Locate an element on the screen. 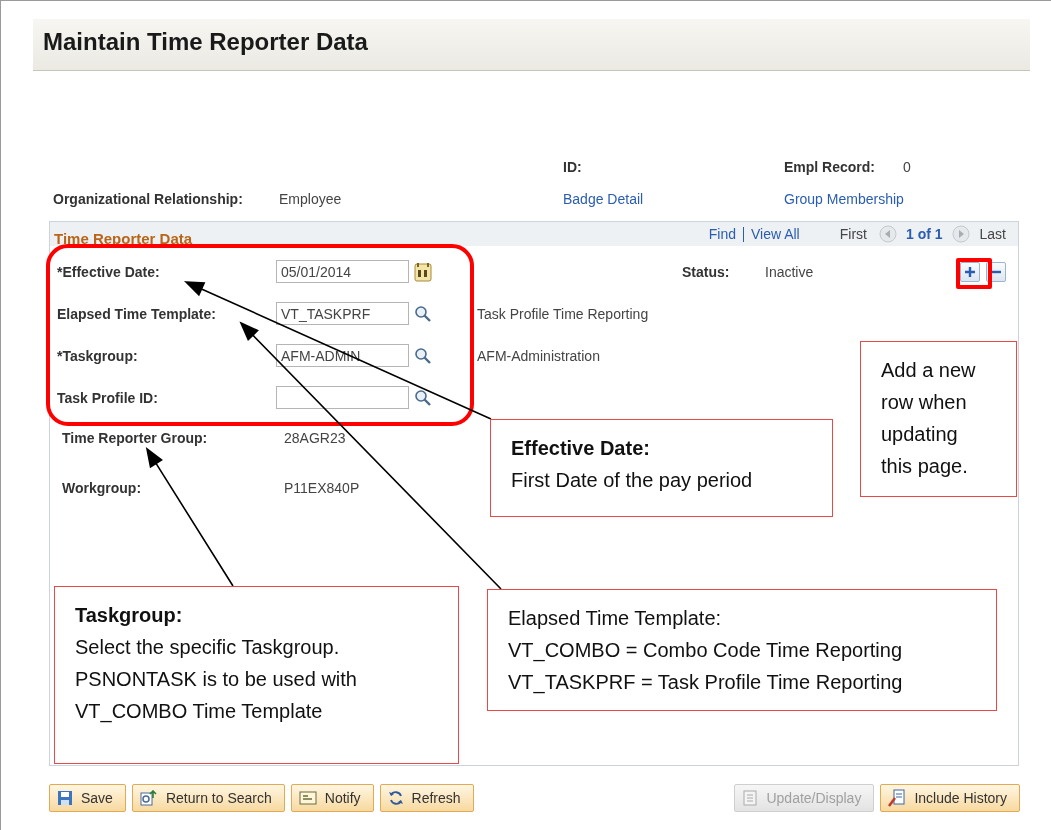 The image size is (1051, 830). notify-button: Notify is located at coordinates (332, 798).